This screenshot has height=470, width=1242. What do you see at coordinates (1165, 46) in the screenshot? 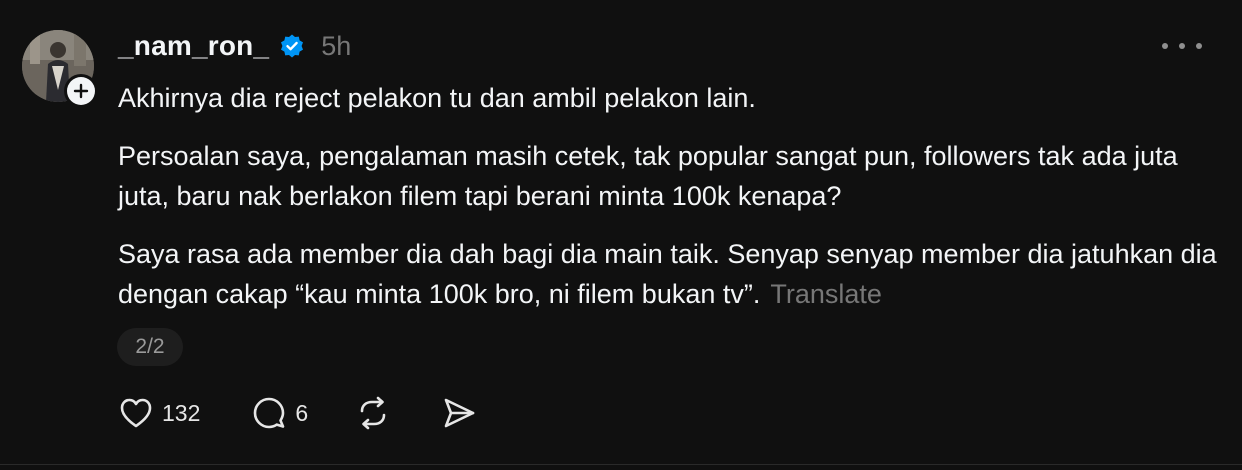
I see `more-horizontal-icon` at bounding box center [1165, 46].